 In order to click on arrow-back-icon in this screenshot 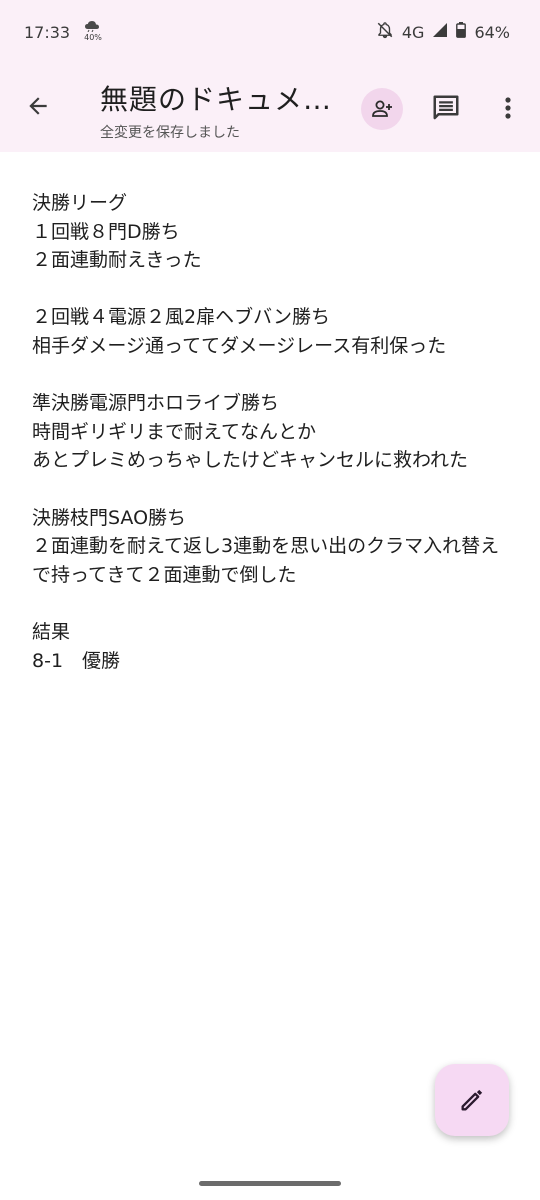, I will do `click(38, 106)`.